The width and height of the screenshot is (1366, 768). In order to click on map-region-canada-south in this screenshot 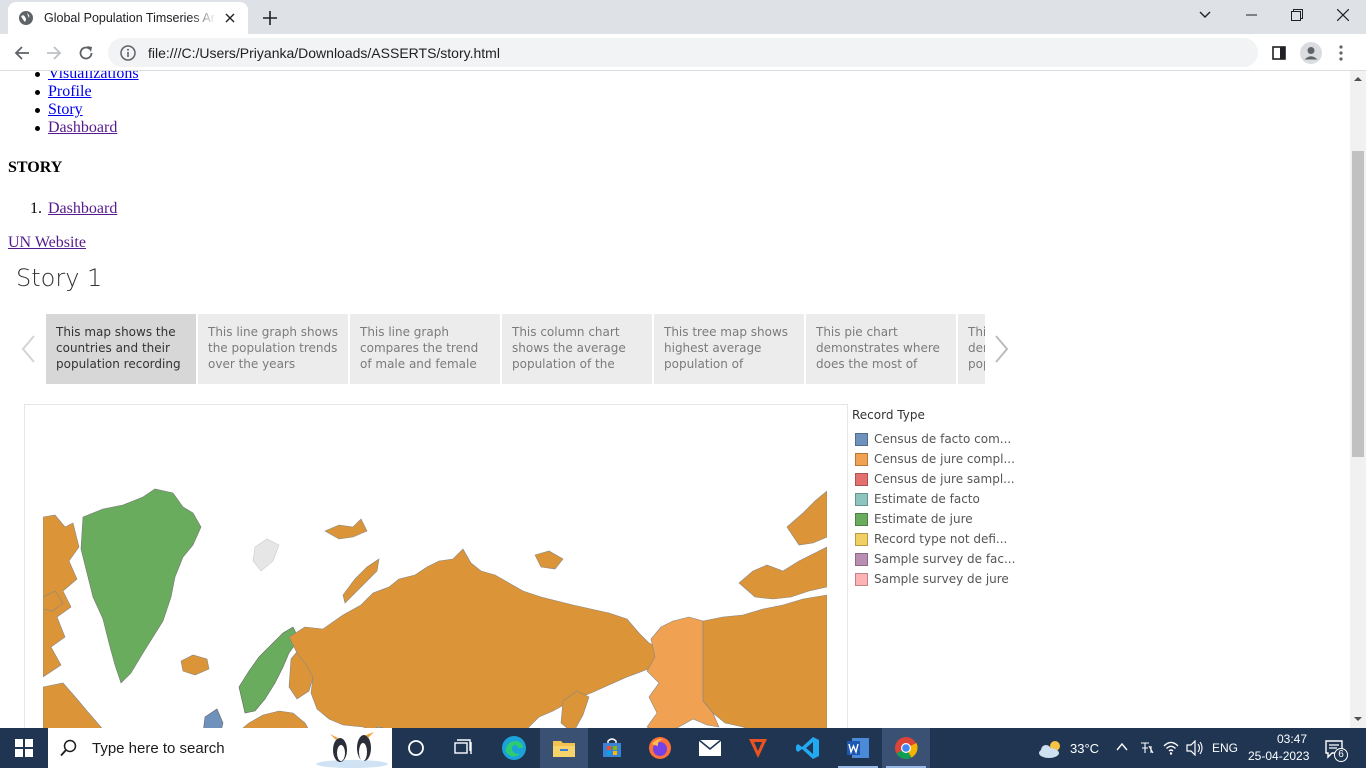, I will do `click(78, 705)`.